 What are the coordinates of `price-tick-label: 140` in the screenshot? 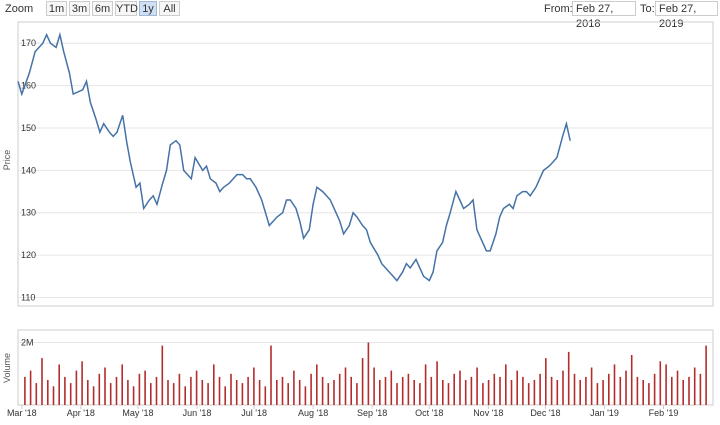 It's located at (28, 170).